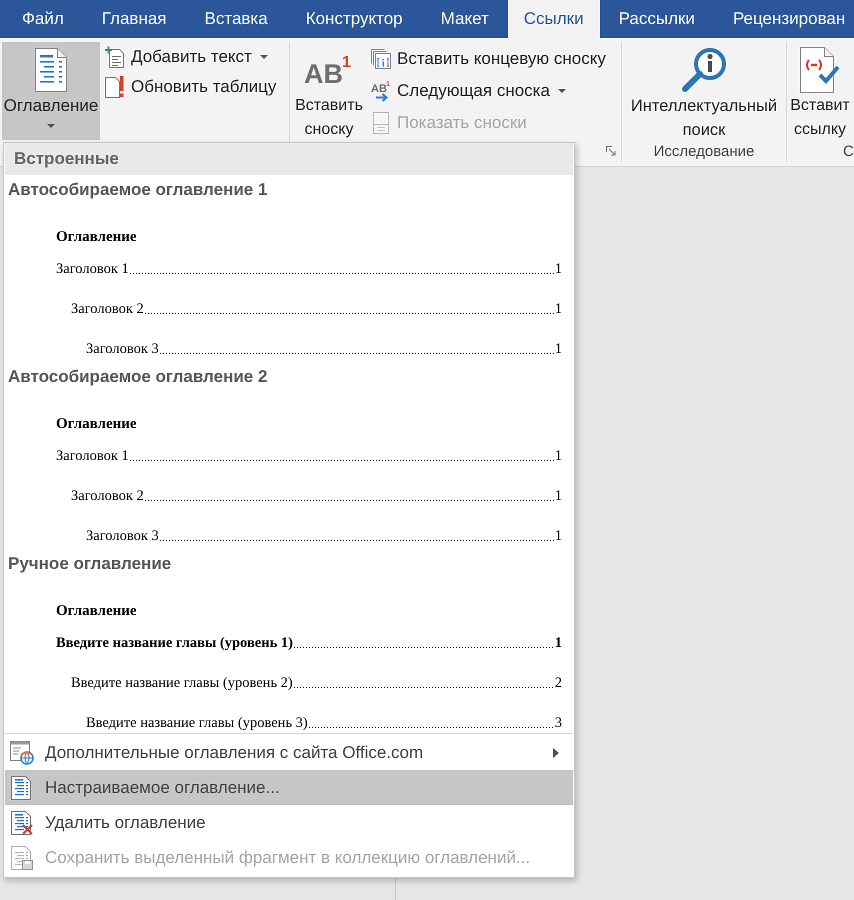 The image size is (854, 900). Describe the element at coordinates (381, 59) in the screenshot. I see `stacked-pages-icon` at that location.